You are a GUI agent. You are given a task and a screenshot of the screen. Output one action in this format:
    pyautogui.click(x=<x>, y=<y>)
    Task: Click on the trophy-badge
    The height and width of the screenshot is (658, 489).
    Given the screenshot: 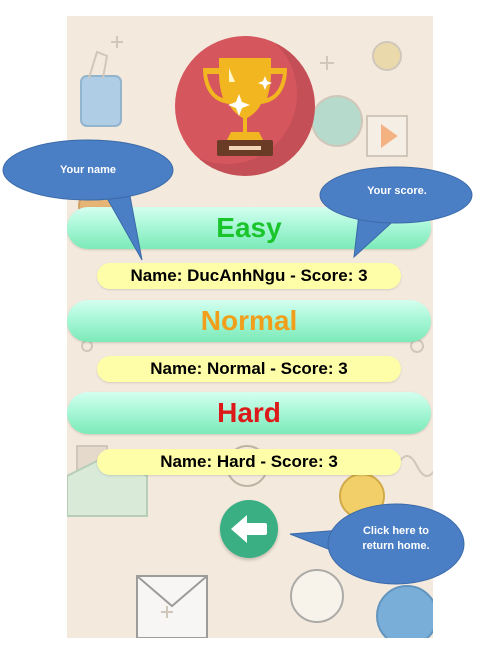 What is the action you would take?
    pyautogui.click(x=245, y=106)
    